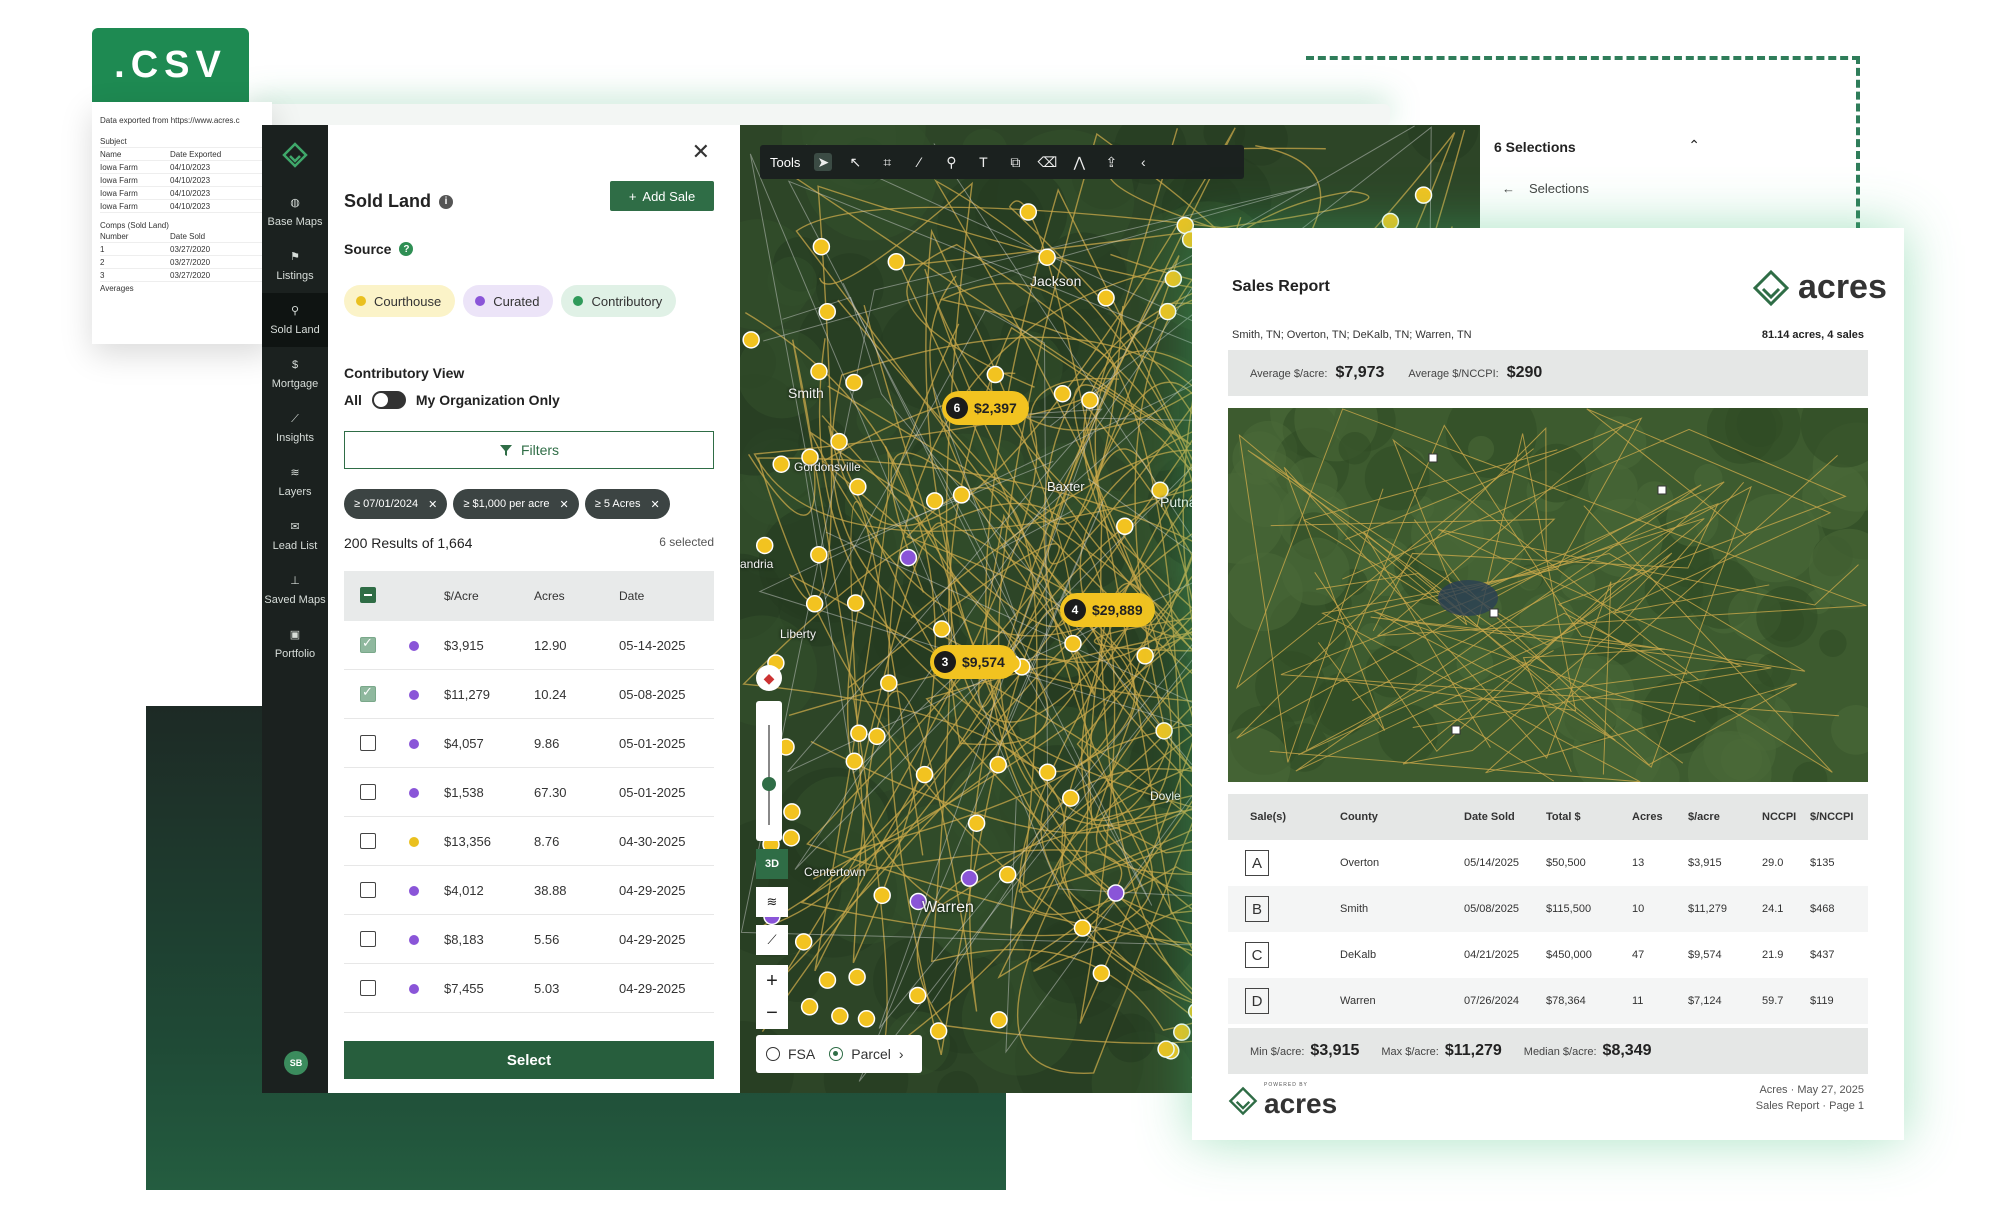 Image resolution: width=2000 pixels, height=1207 pixels. I want to click on chip-courthouse: Courthouse, so click(400, 301).